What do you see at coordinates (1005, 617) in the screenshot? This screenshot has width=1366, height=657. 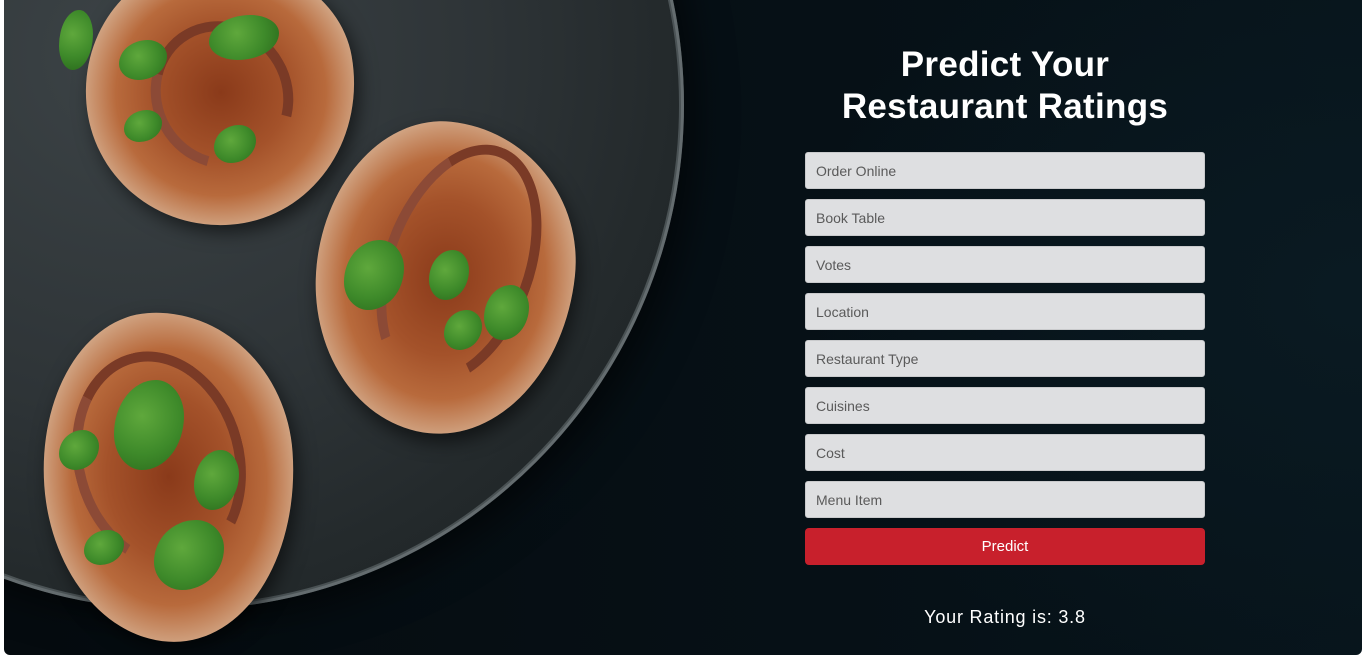 I see `rating-result-text: Your Rating is: 3.8` at bounding box center [1005, 617].